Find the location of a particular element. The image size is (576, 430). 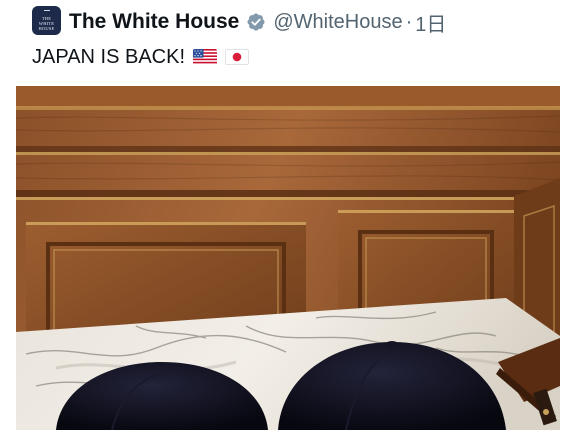

tweet-text-row: JAPAN IS BACK! is located at coordinates (141, 57).